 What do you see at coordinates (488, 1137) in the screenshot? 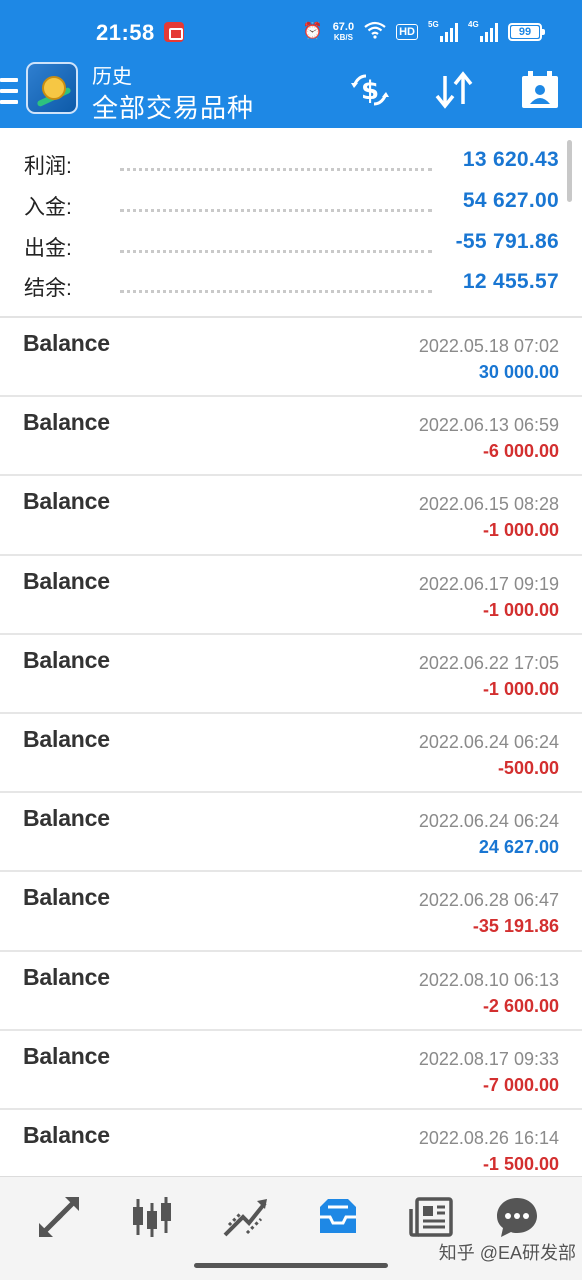
I see `deal-time: 2022.08.26 16:14` at bounding box center [488, 1137].